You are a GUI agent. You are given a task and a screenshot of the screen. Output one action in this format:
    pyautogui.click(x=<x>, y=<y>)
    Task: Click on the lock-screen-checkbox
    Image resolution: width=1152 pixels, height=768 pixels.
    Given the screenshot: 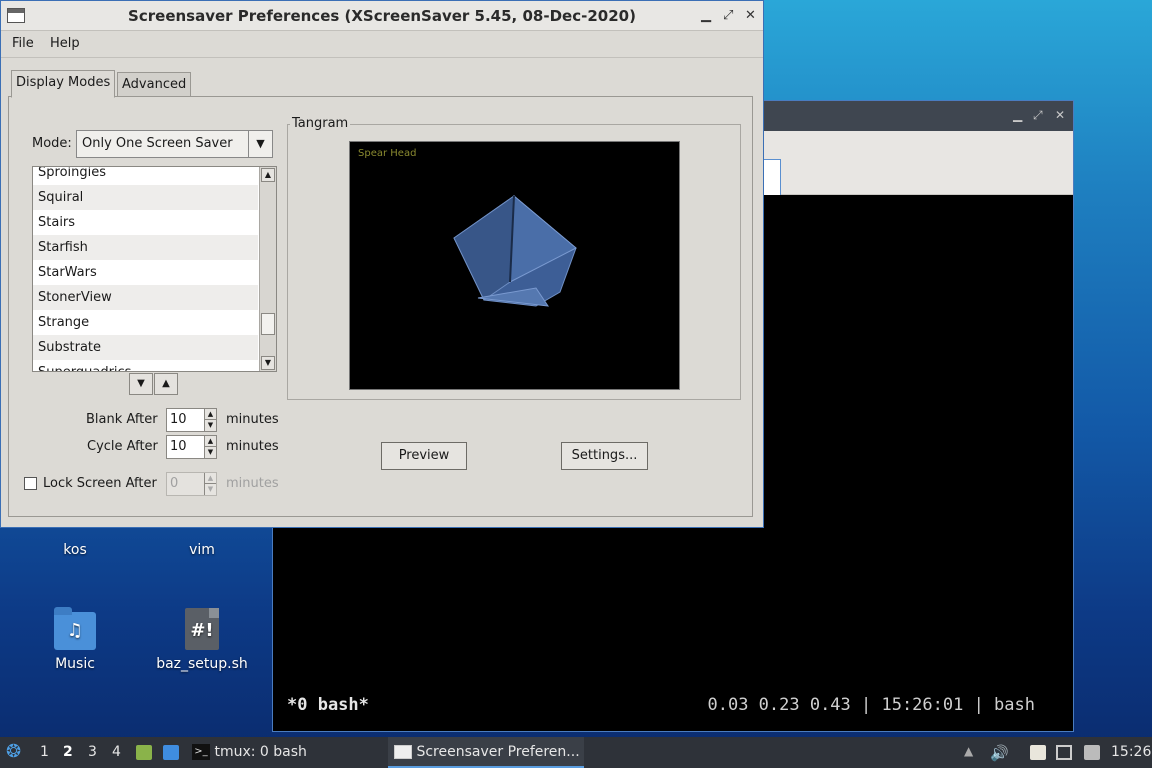 What is the action you would take?
    pyautogui.click(x=30, y=483)
    